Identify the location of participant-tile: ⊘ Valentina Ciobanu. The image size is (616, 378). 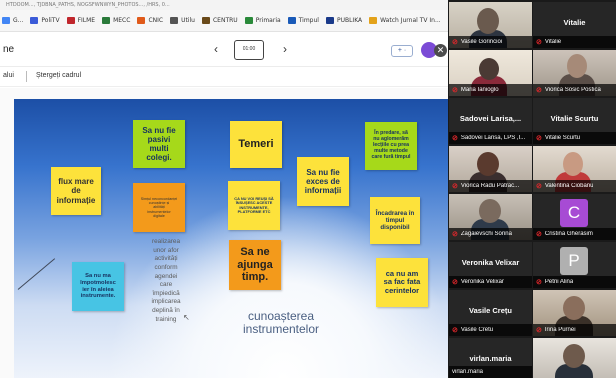
(574, 169).